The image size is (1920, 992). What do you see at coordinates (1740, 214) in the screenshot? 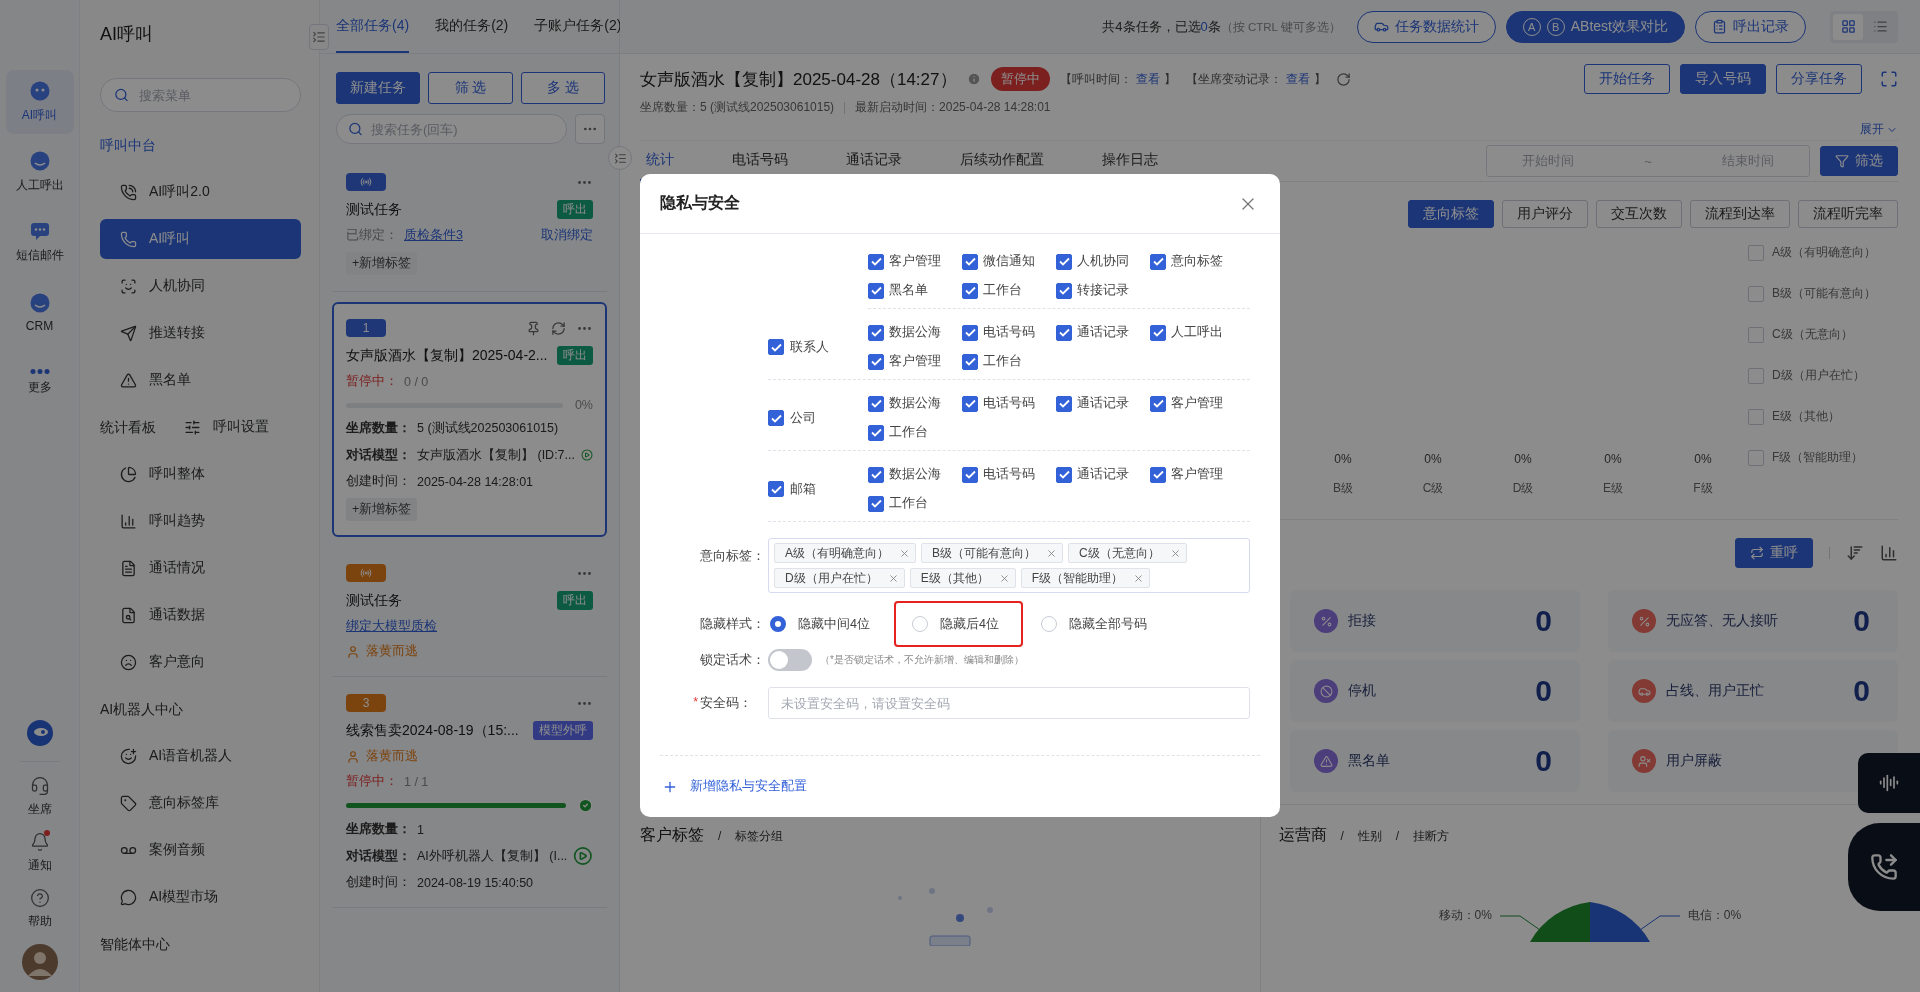
I see `metric-tab: 流程到达率` at bounding box center [1740, 214].